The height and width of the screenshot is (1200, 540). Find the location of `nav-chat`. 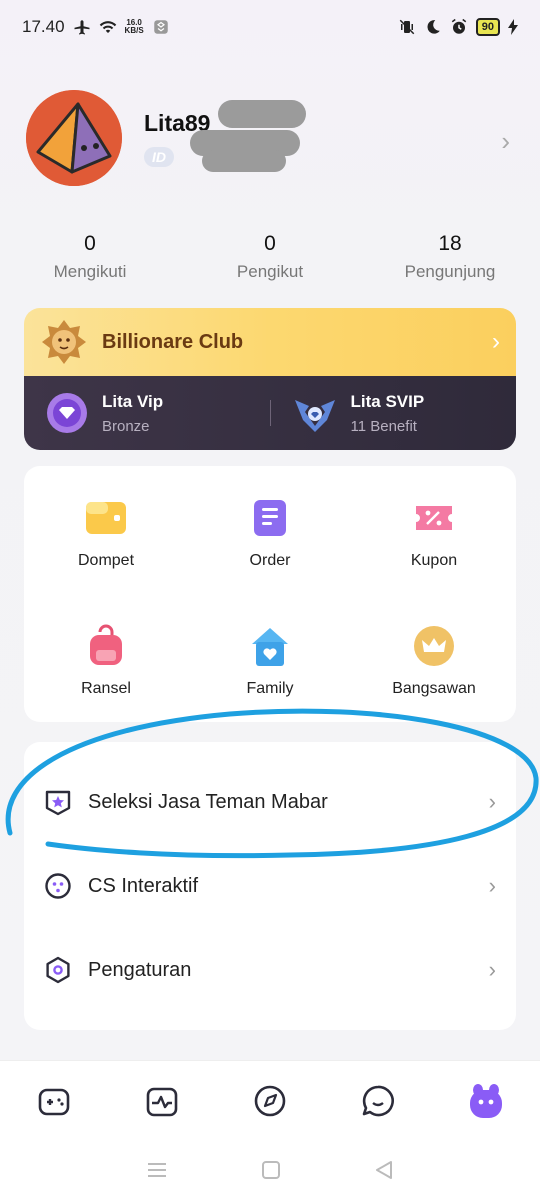

nav-chat is located at coordinates (378, 1101).